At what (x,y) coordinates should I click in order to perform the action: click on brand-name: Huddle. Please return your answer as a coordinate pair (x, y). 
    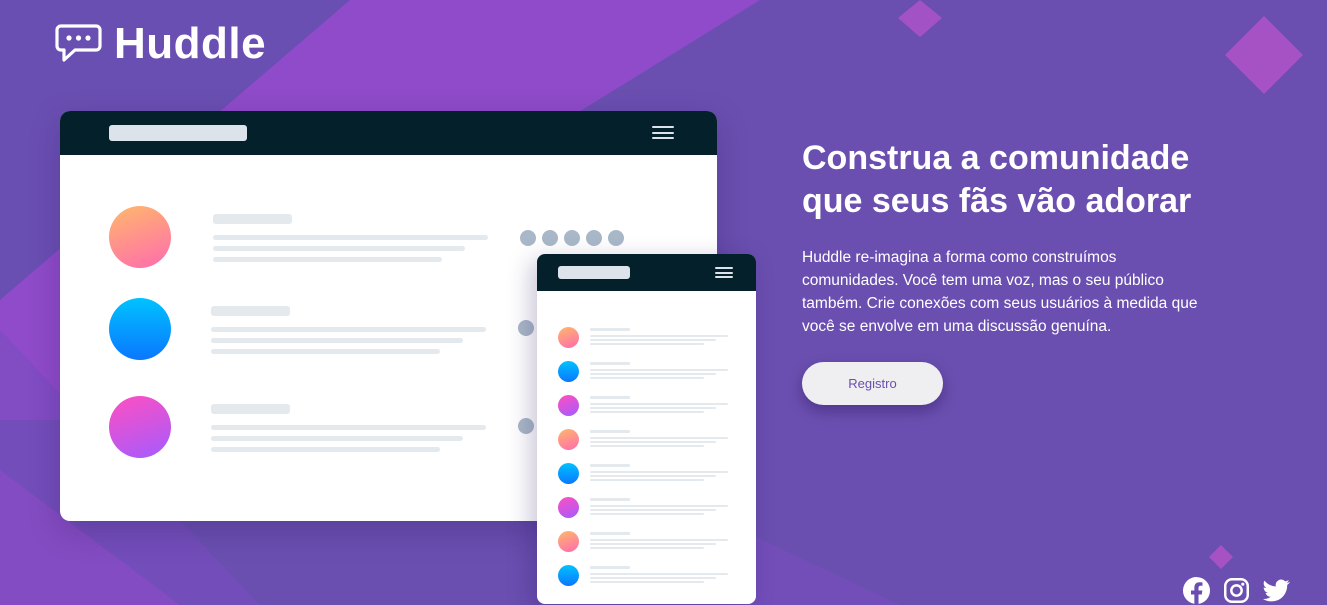
    Looking at the image, I should click on (190, 43).